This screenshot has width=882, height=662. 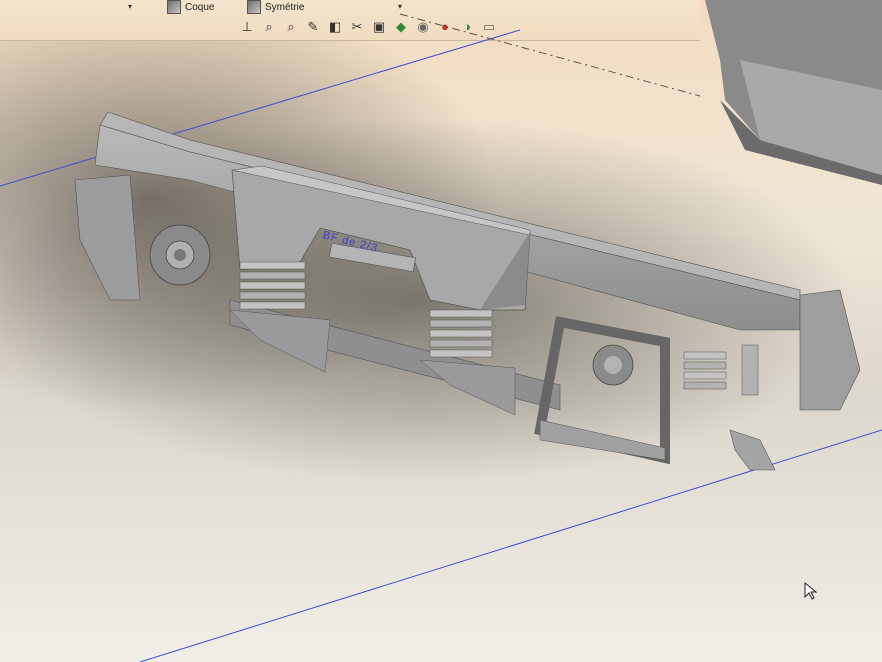 What do you see at coordinates (550, 55) in the screenshot?
I see `centerline` at bounding box center [550, 55].